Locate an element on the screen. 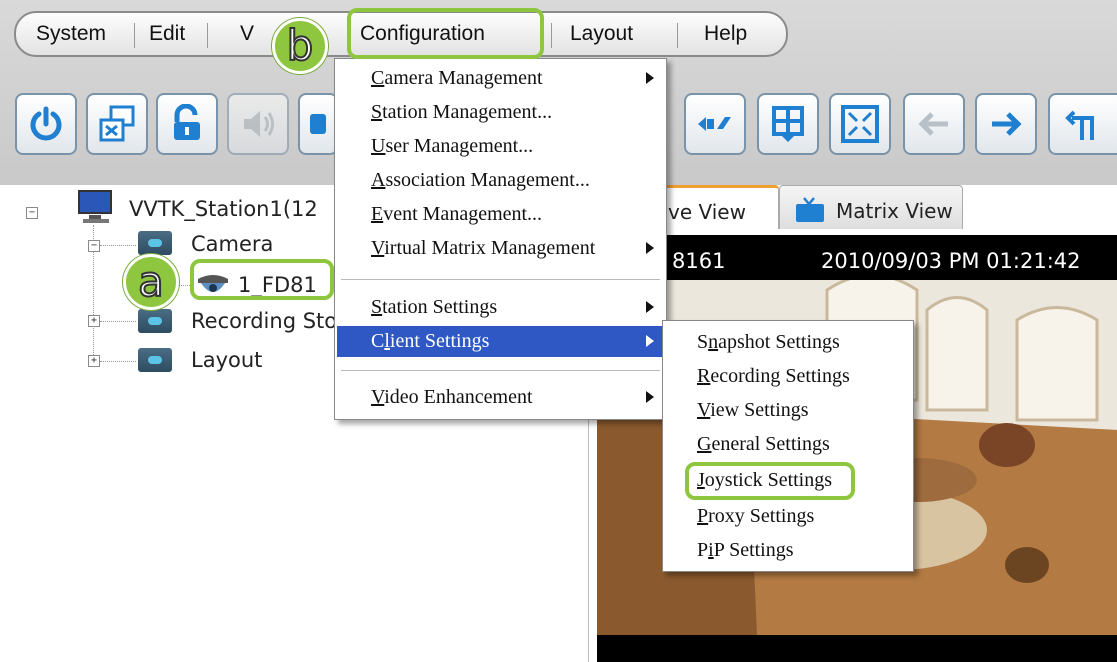 The height and width of the screenshot is (662, 1117). ptz-icon is located at coordinates (714, 124).